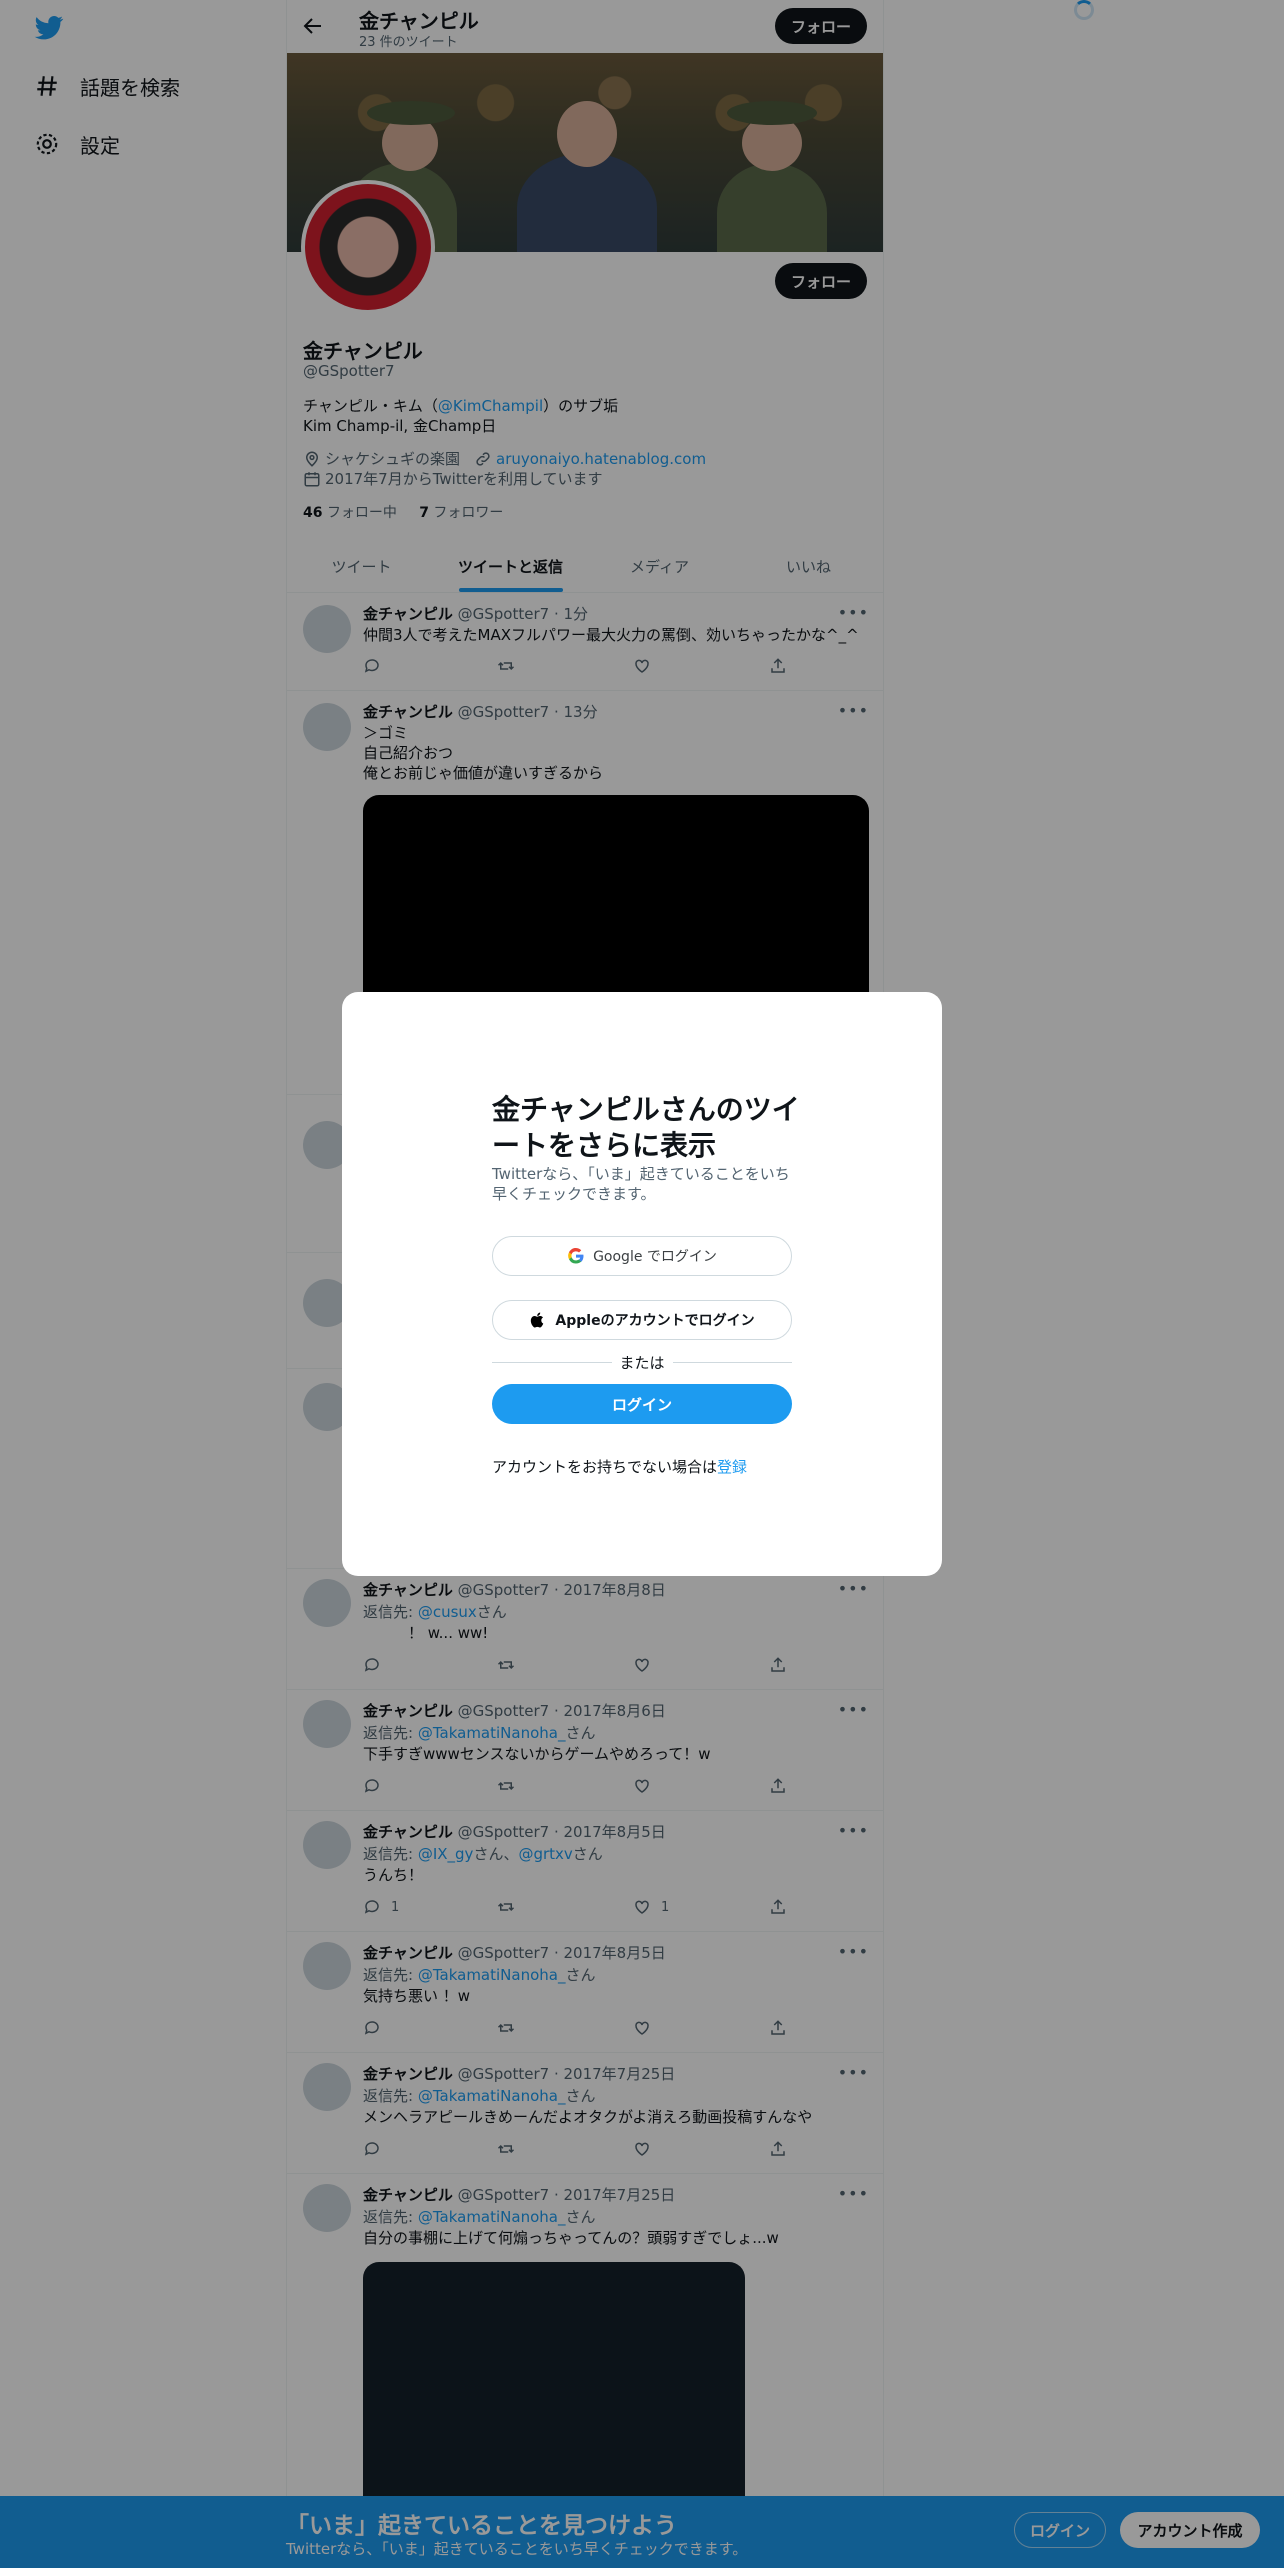 This screenshot has width=1284, height=2568. I want to click on google-icon, so click(576, 1255).